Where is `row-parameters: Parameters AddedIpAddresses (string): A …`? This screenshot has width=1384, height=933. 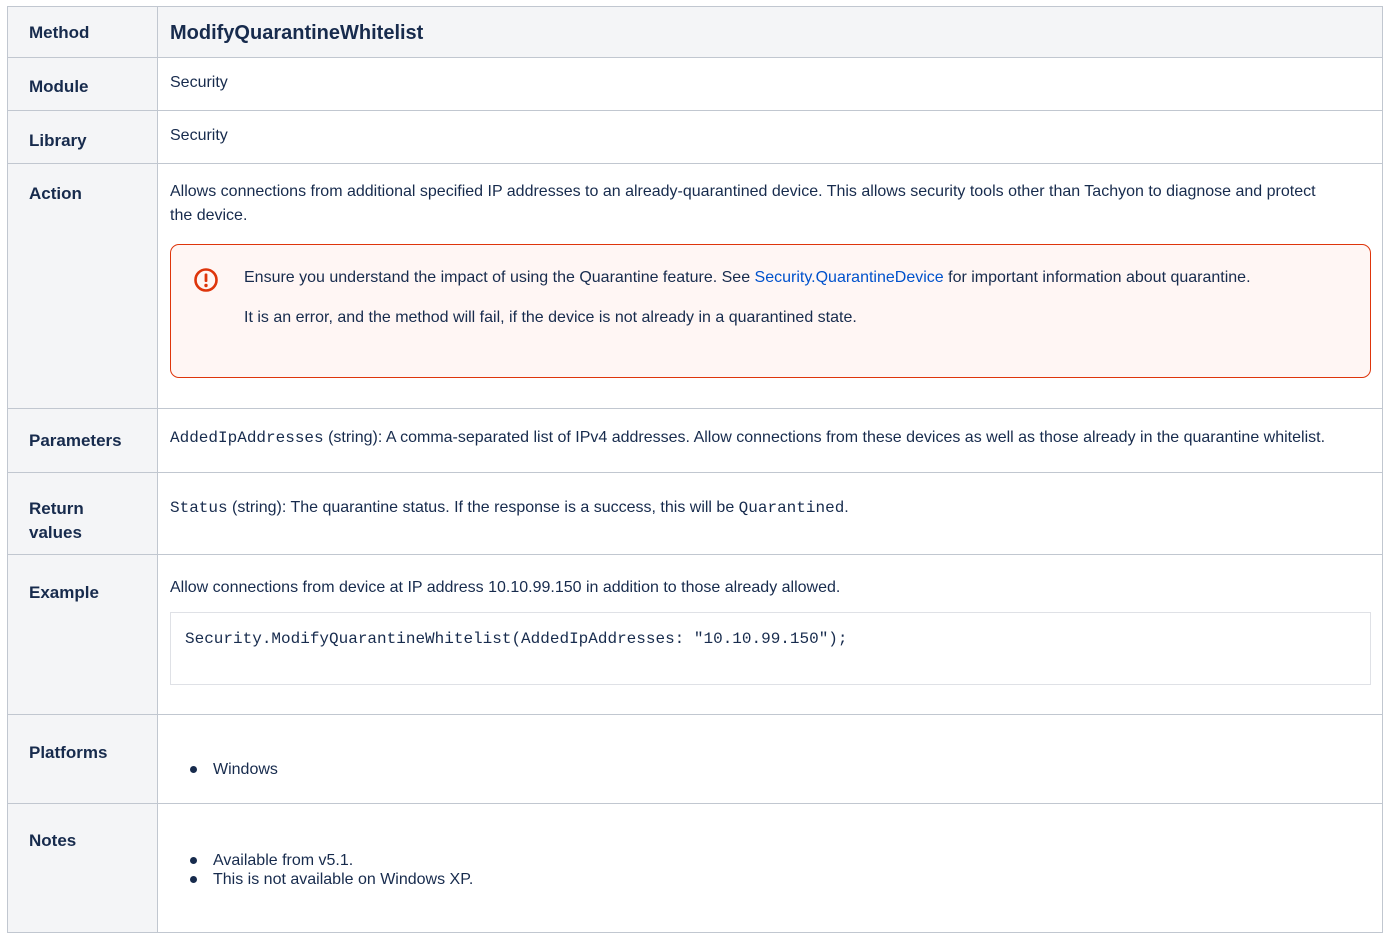
row-parameters: Parameters AddedIpAddresses (string): A … is located at coordinates (695, 440).